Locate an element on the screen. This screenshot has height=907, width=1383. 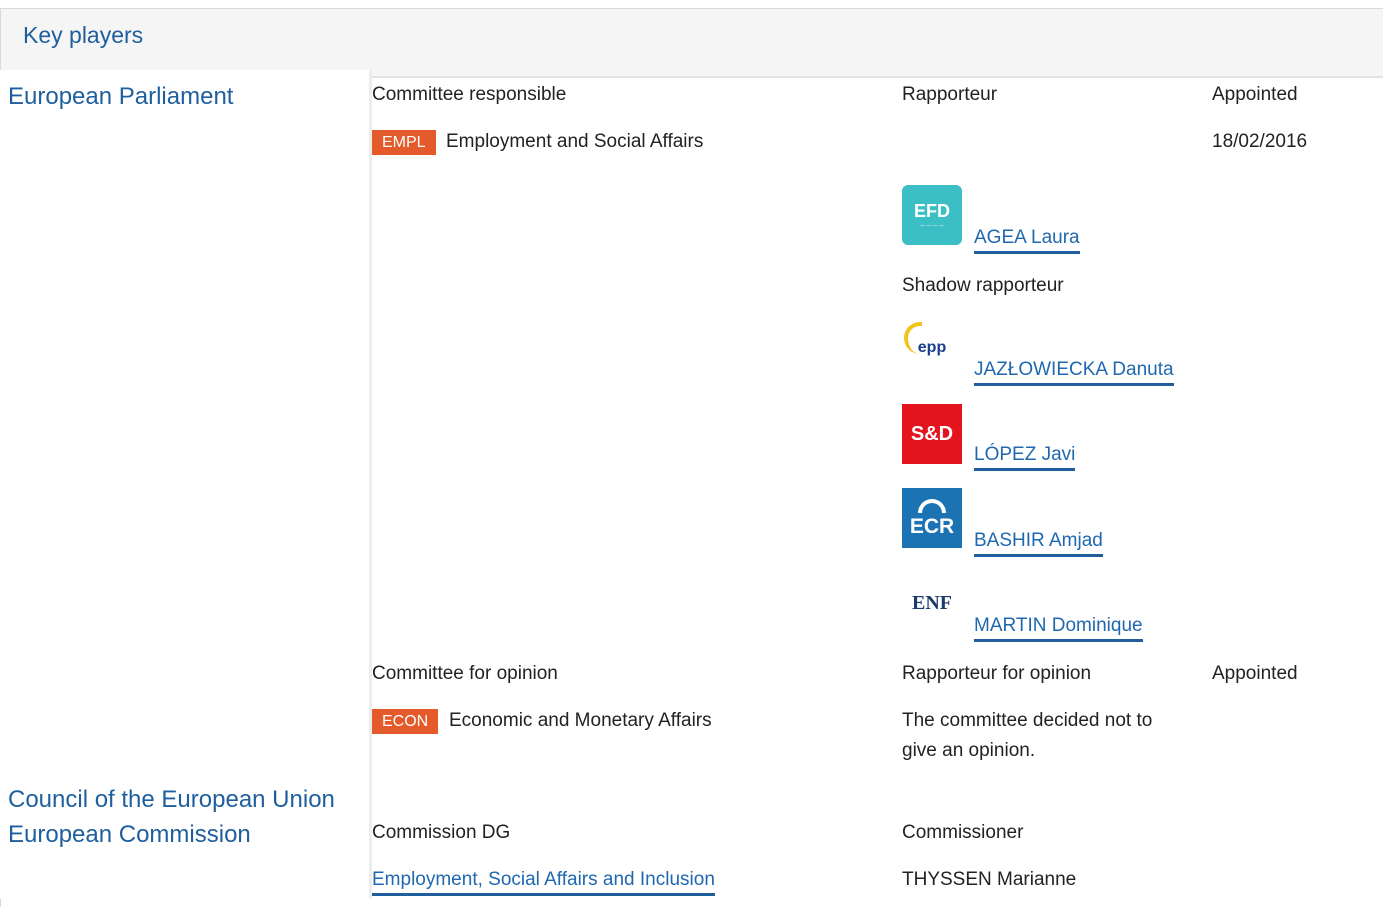
shadow-rapporteur-header: Shadow rapporteur is located at coordinates (983, 285).